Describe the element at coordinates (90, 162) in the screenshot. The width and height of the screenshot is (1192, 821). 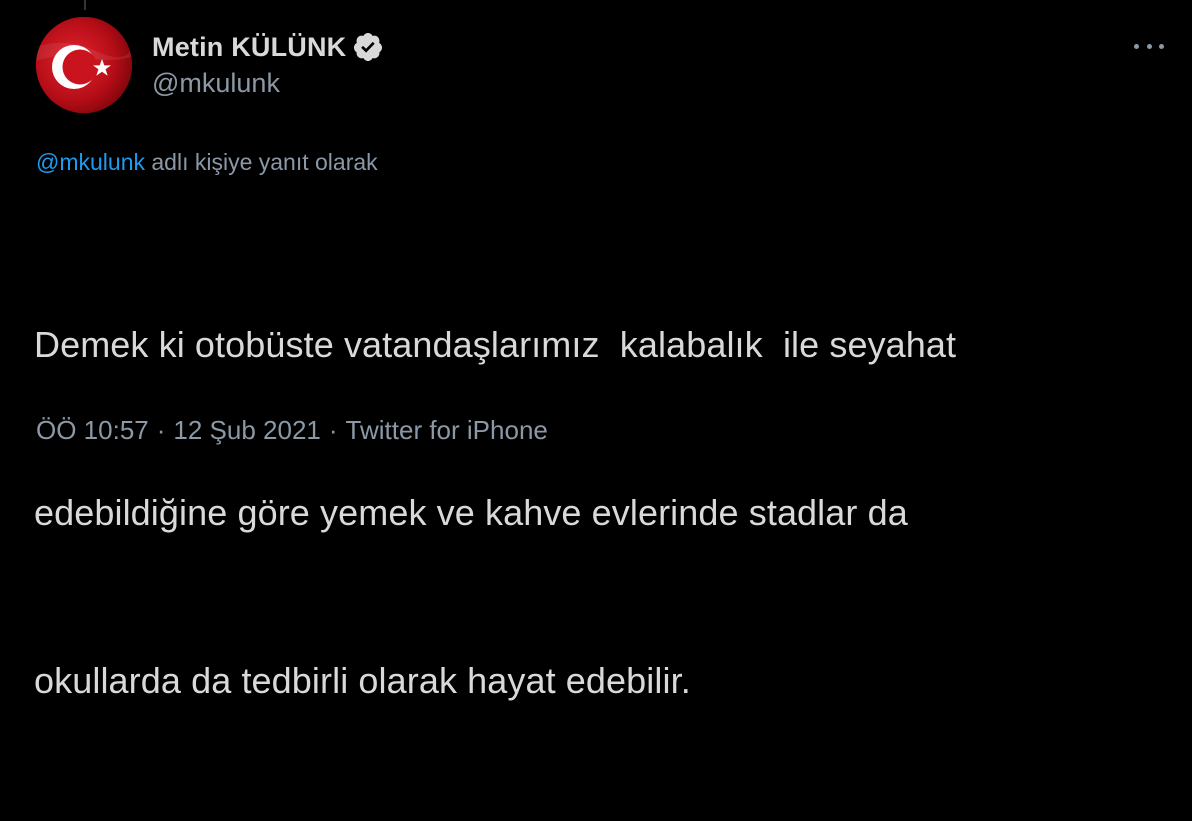
I see `reply-mention-link: @mkulunk` at that location.